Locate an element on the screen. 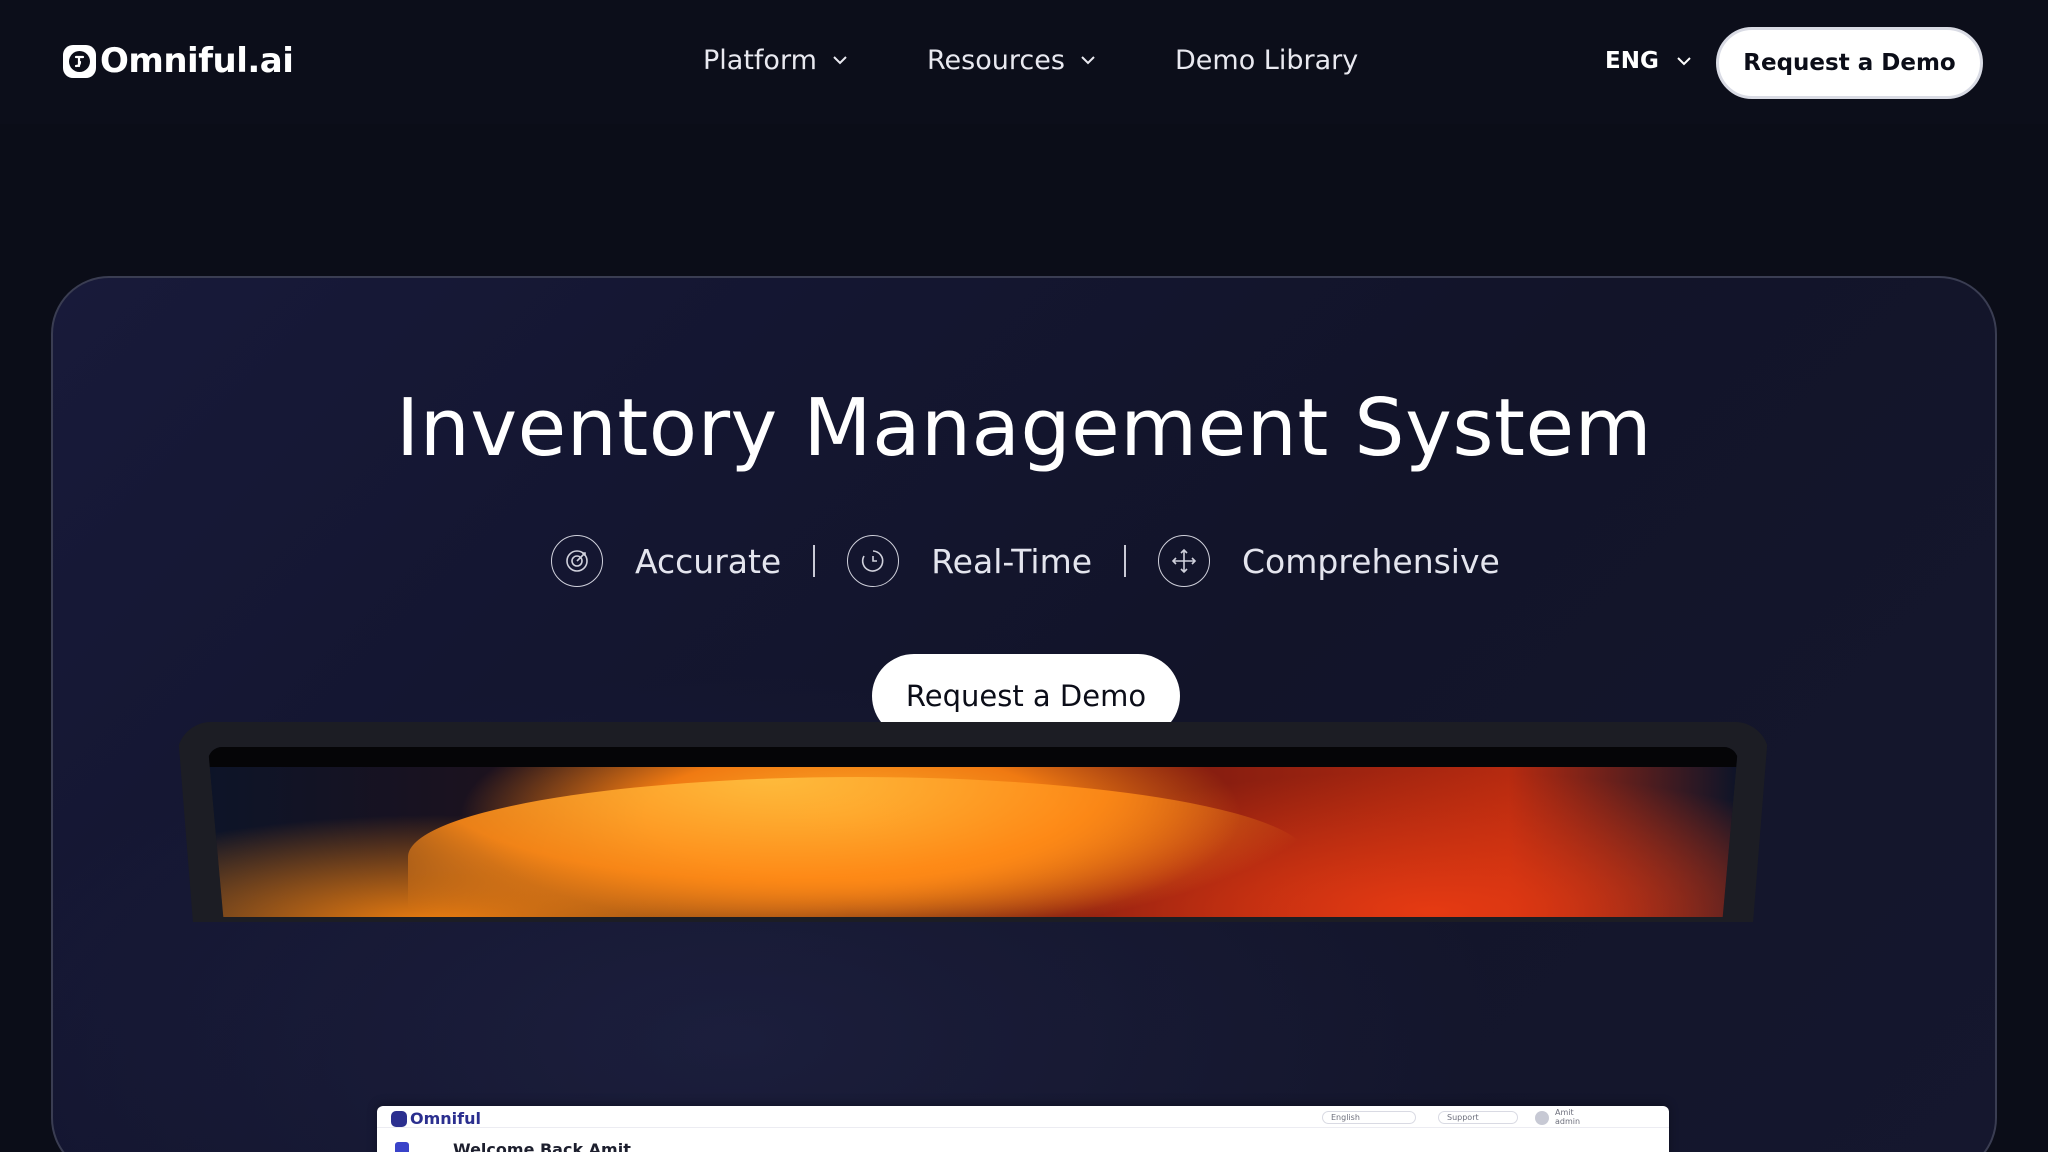 This screenshot has width=2048, height=1152. dashboard-topbar: Omniful English Support Amit admin is located at coordinates (1023, 1117).